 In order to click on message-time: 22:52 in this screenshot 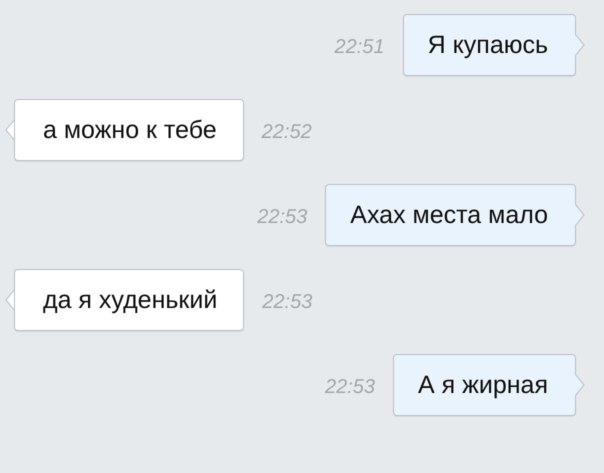, I will do `click(287, 132)`.